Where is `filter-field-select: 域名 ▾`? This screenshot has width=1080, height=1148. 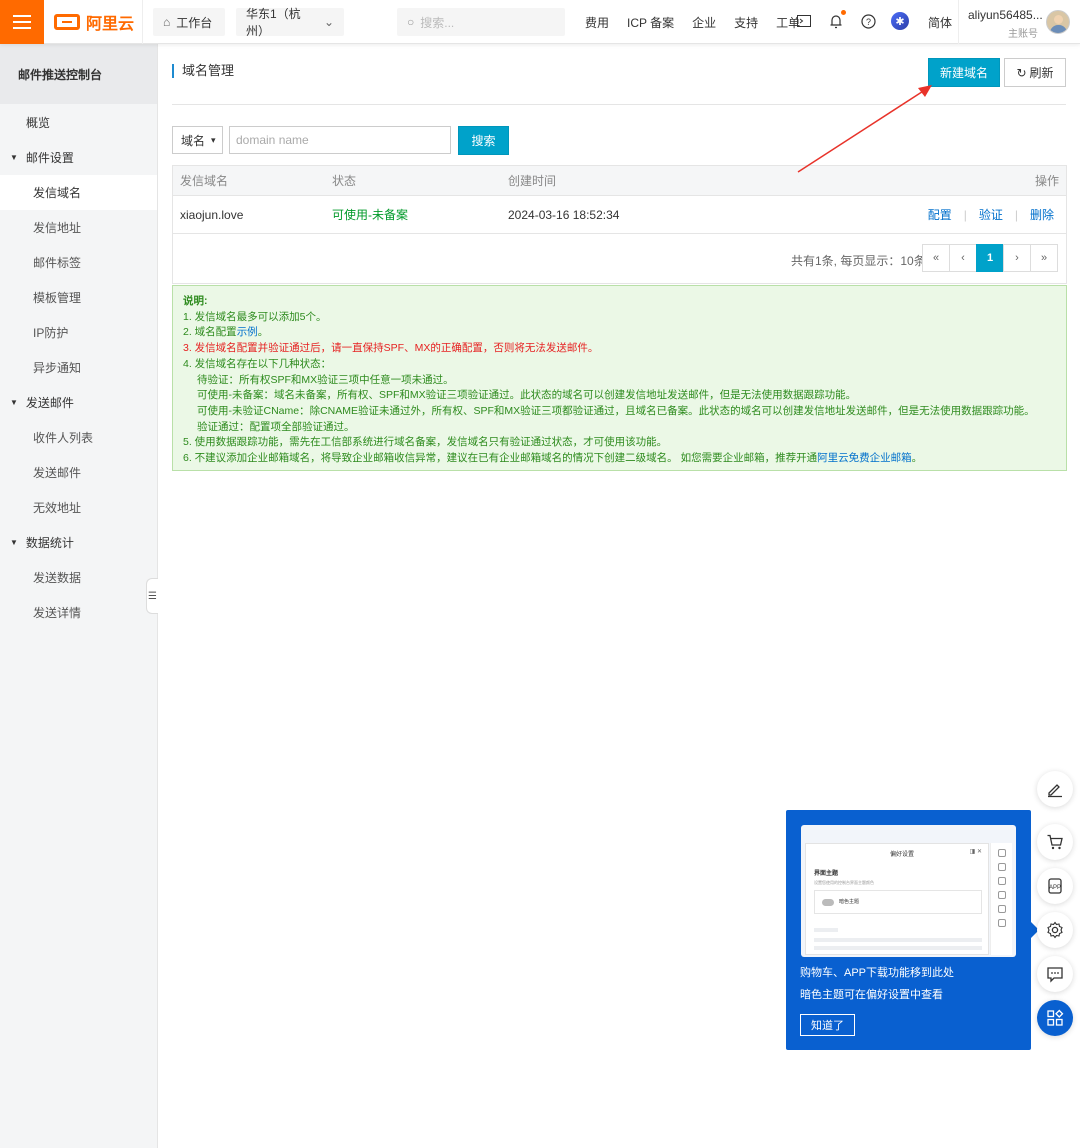
filter-field-select: 域名 ▾ is located at coordinates (197, 140).